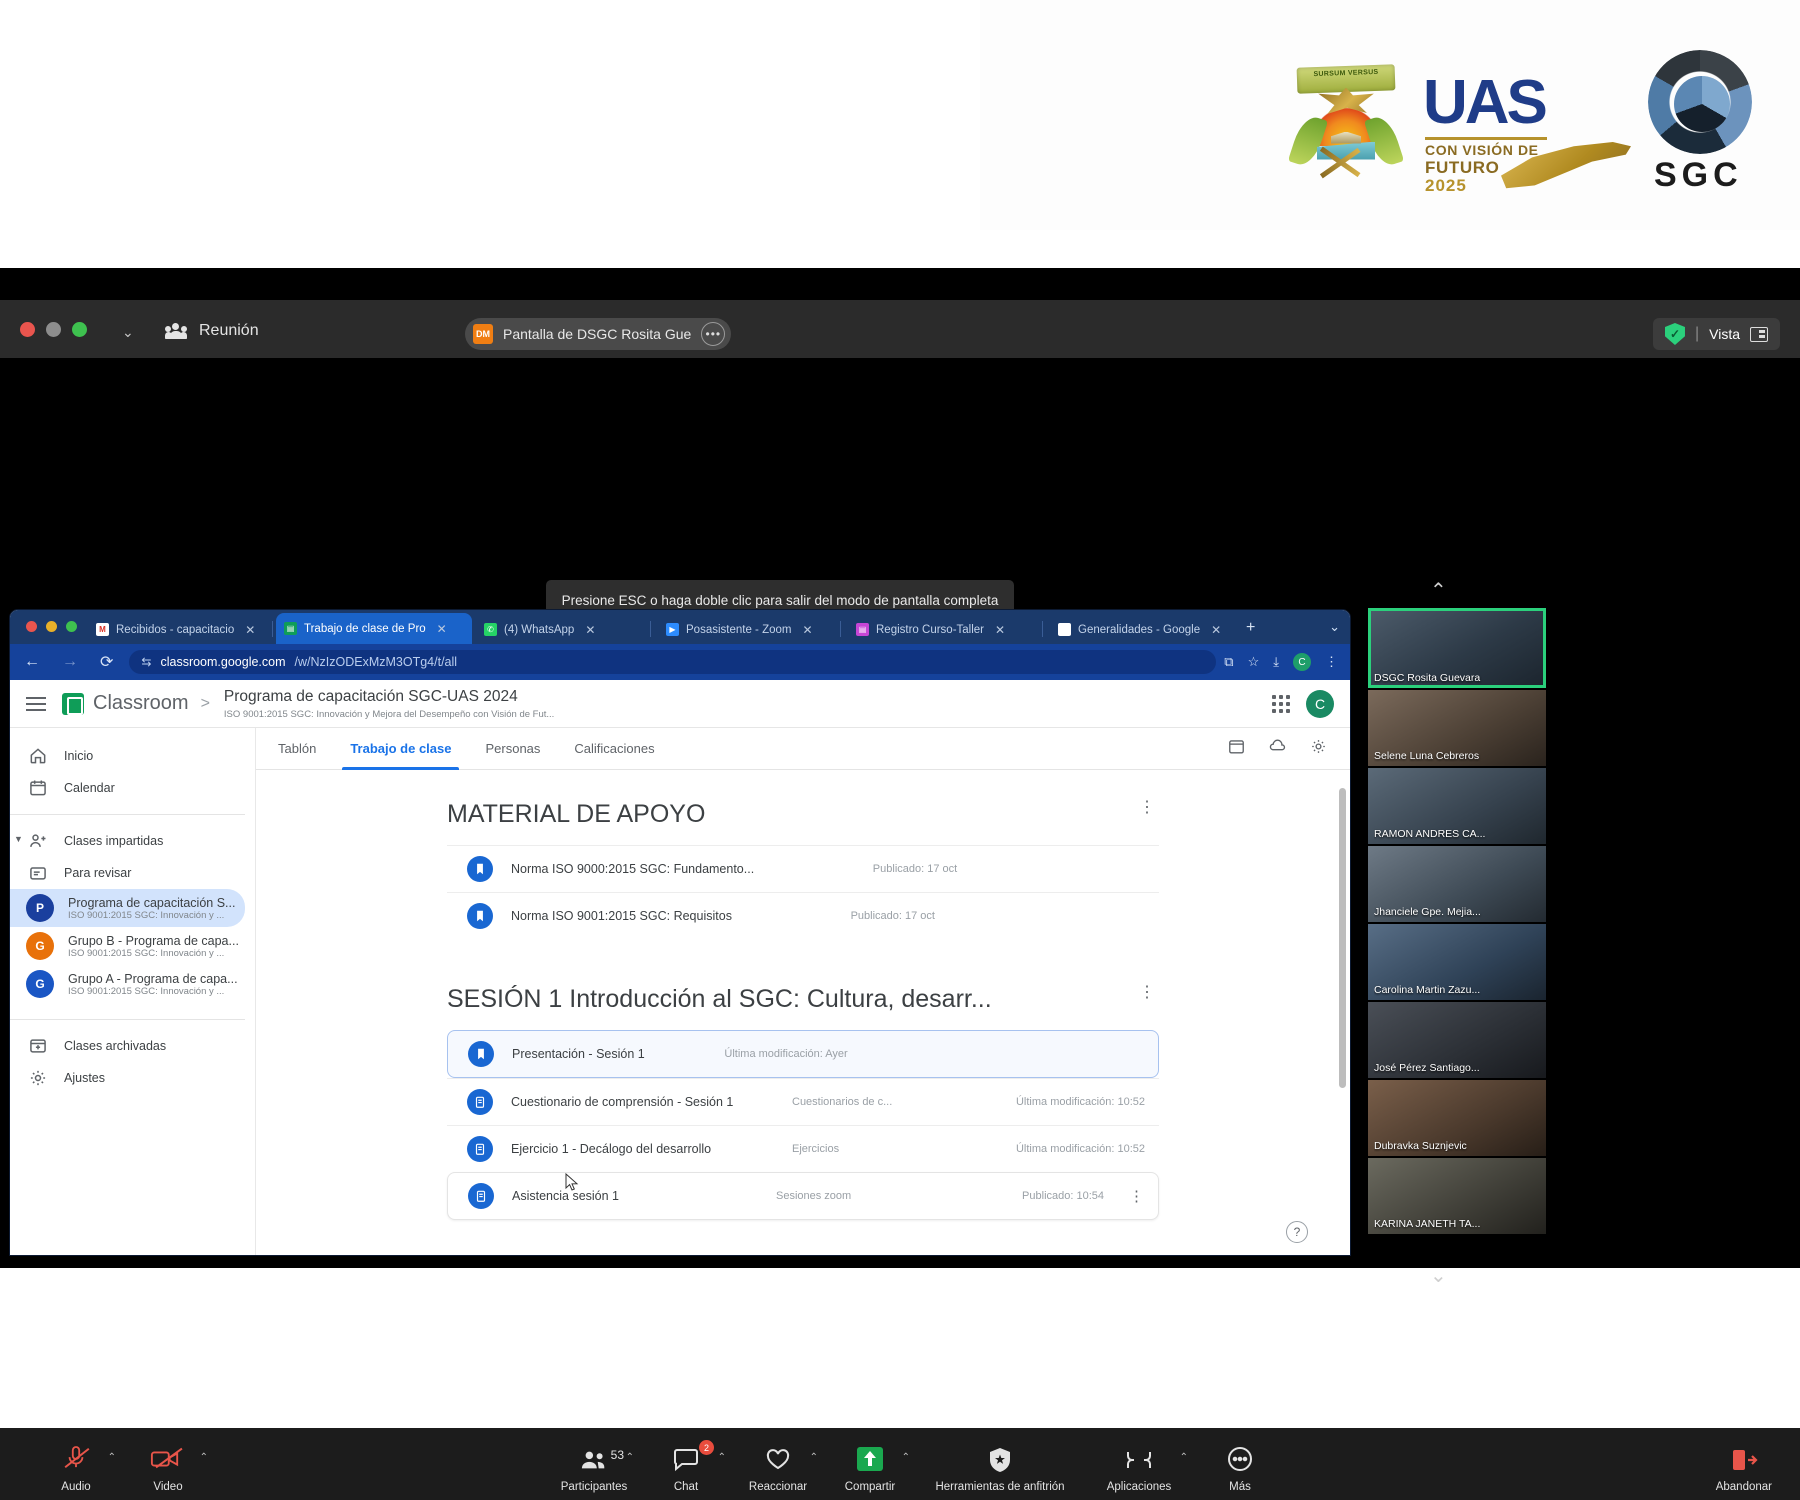  I want to click on sidebar-item-calendar: Calendar, so click(127, 788).